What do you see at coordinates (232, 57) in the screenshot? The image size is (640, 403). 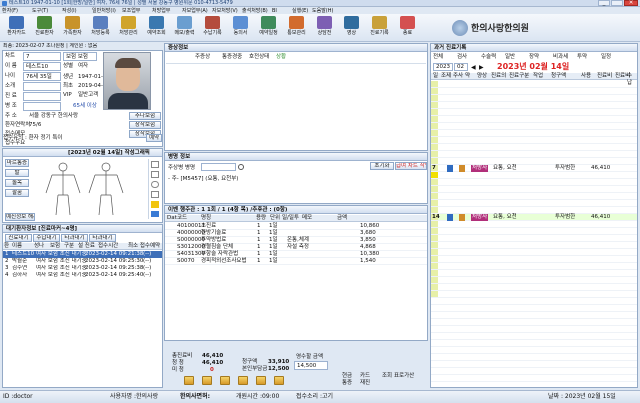 I see `symptom-tab-1: 통증경중` at bounding box center [232, 57].